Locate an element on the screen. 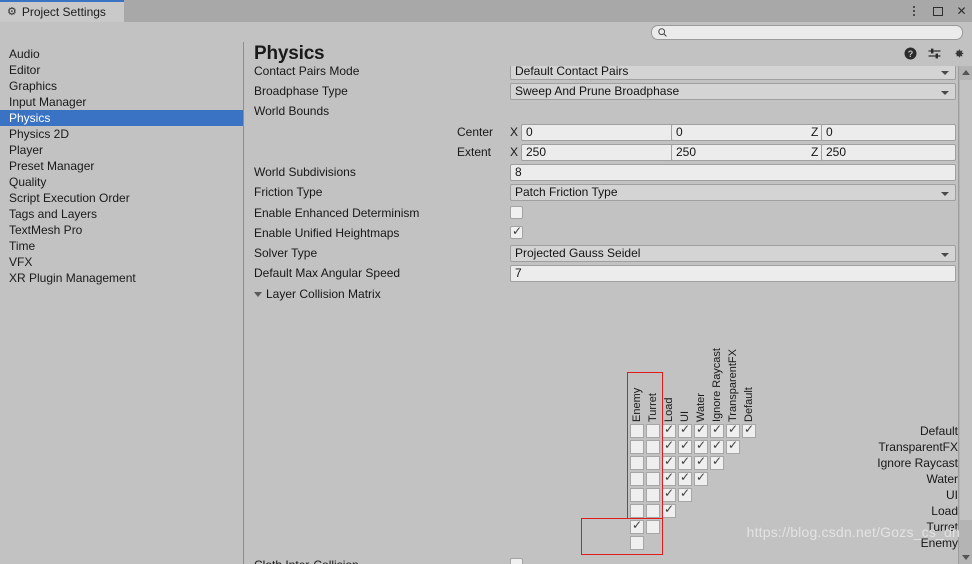 The height and width of the screenshot is (564, 972). sidebar-item-label: Time is located at coordinates (22, 246).